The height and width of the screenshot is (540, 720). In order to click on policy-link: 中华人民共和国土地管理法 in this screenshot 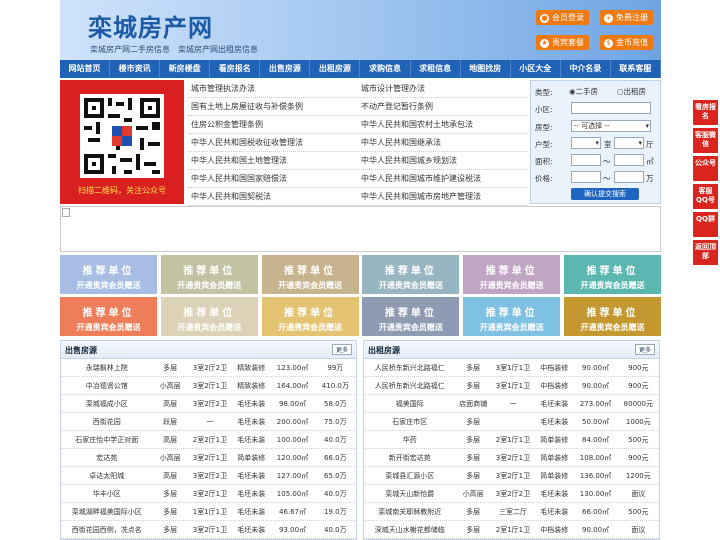, I will do `click(273, 160)`.